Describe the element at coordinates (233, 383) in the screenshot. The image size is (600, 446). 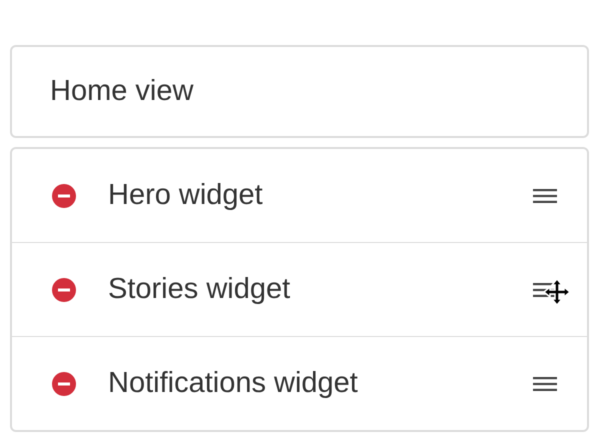
I see `widget-name: Notifications widget` at that location.